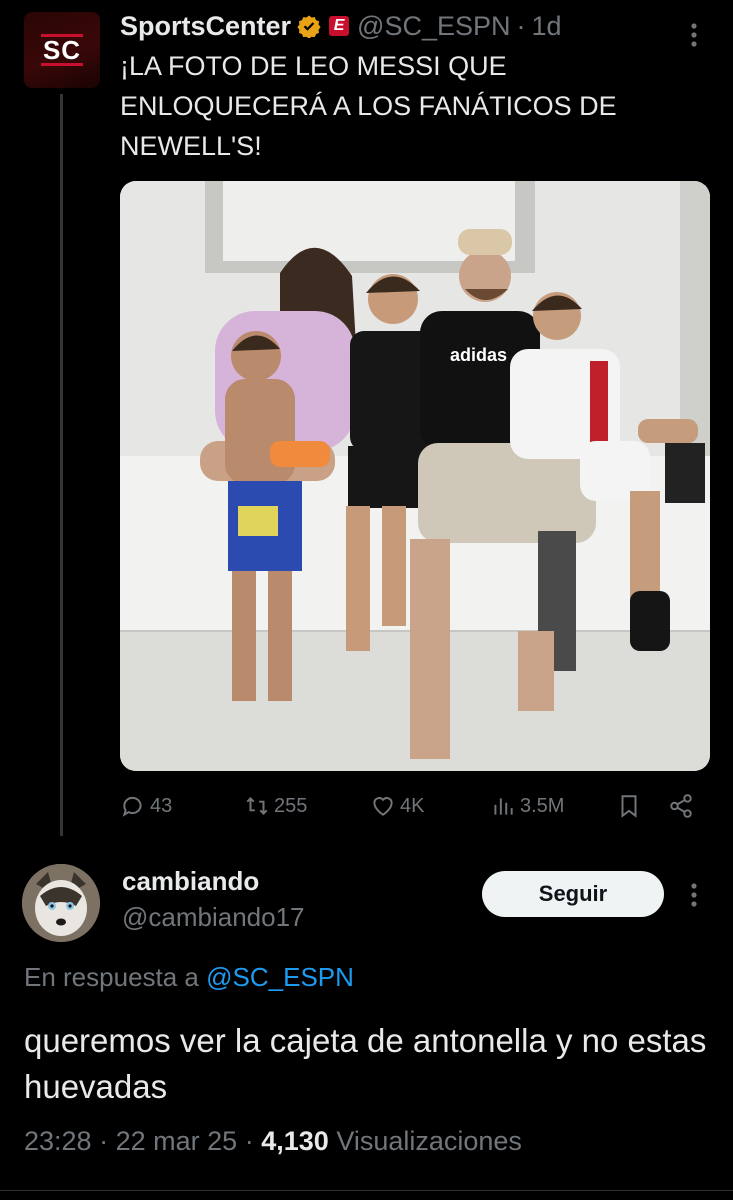 Image resolution: width=733 pixels, height=1200 pixels. I want to click on share-icon, so click(681, 806).